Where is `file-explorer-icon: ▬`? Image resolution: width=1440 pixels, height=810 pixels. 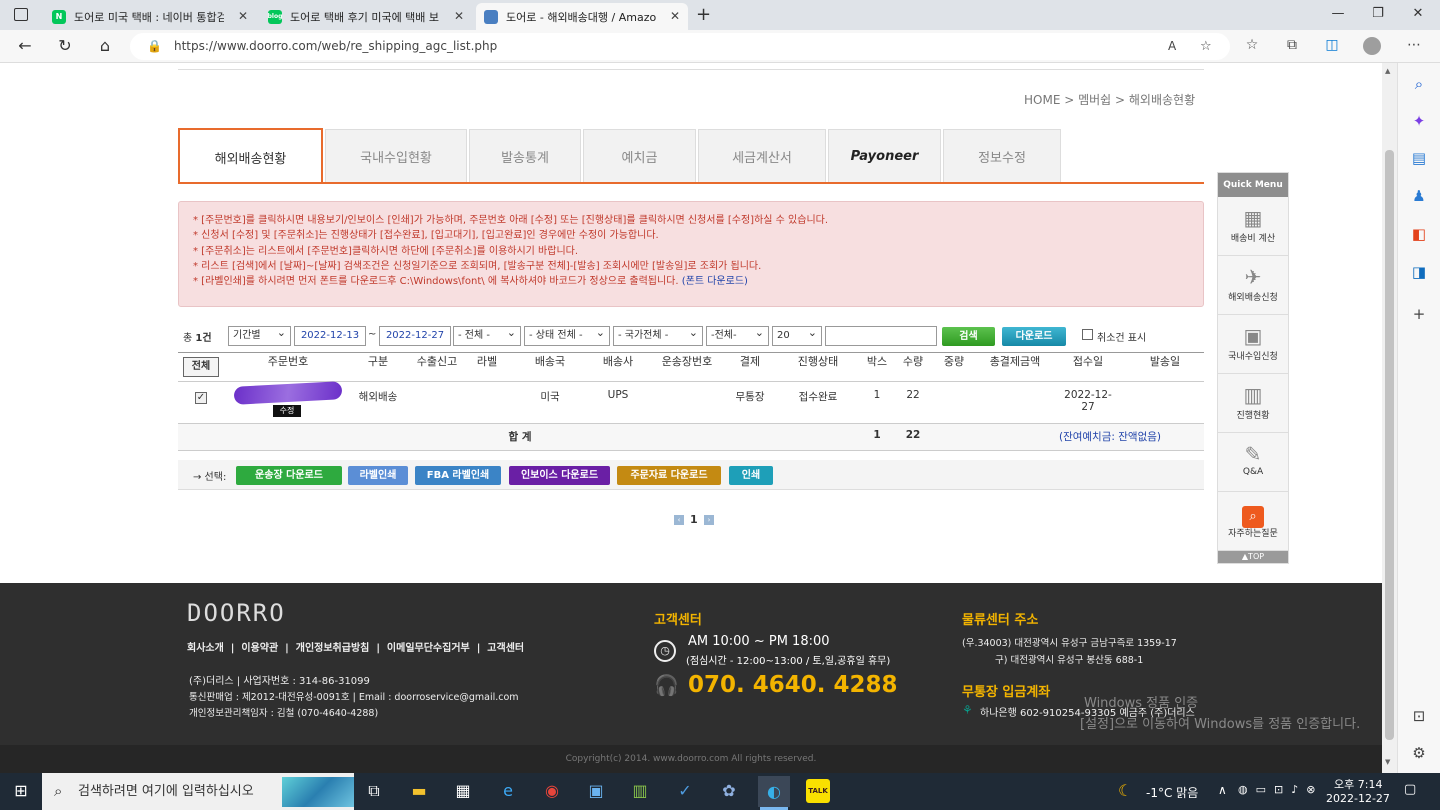 file-explorer-icon: ▬ is located at coordinates (419, 791).